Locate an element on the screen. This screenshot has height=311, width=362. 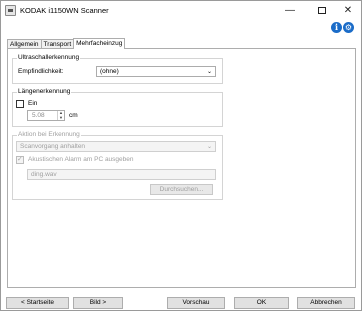
tab-mehrfacheinzug: Mehrfacheinzug is located at coordinates (99, 43).